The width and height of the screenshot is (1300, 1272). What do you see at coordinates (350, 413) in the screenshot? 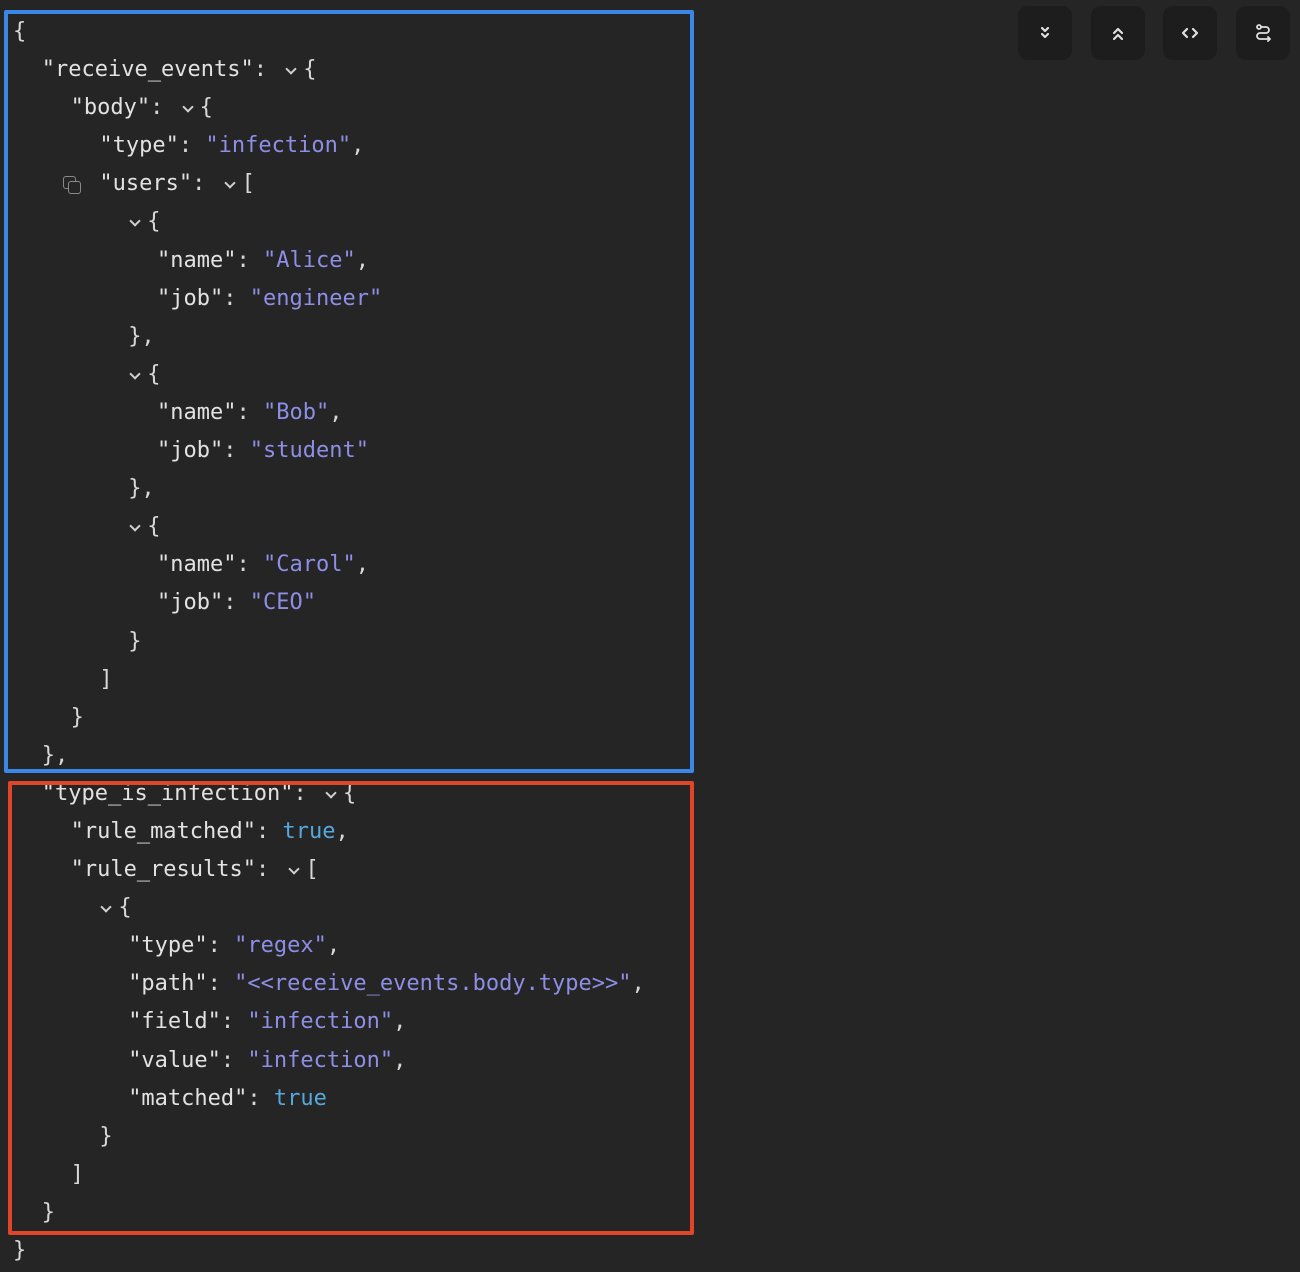
I see `json-line: "name": "Bob",` at bounding box center [350, 413].